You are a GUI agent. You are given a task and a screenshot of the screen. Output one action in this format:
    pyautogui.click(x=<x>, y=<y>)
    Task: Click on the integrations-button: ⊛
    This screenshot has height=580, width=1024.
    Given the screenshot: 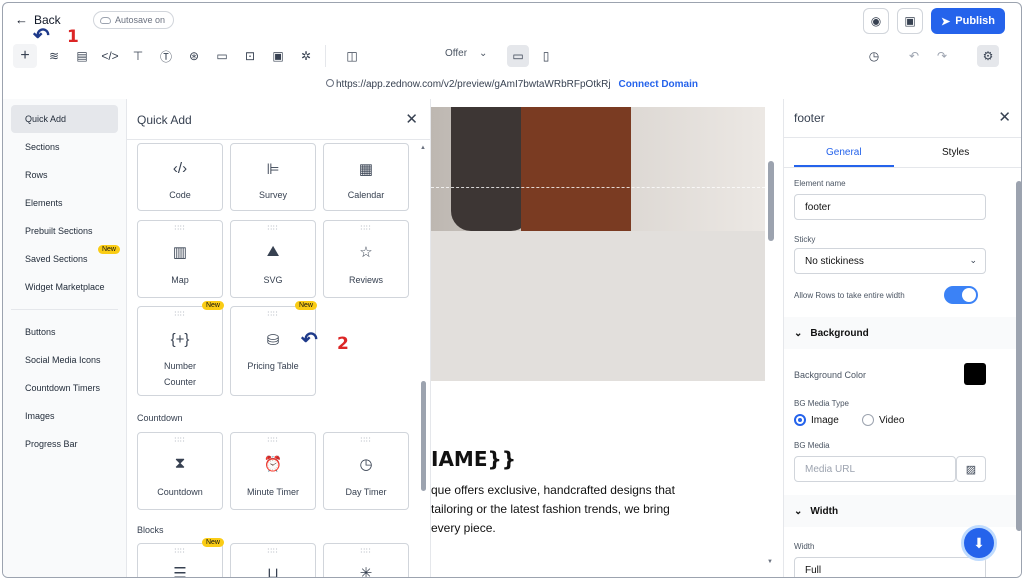 What is the action you would take?
    pyautogui.click(x=194, y=56)
    